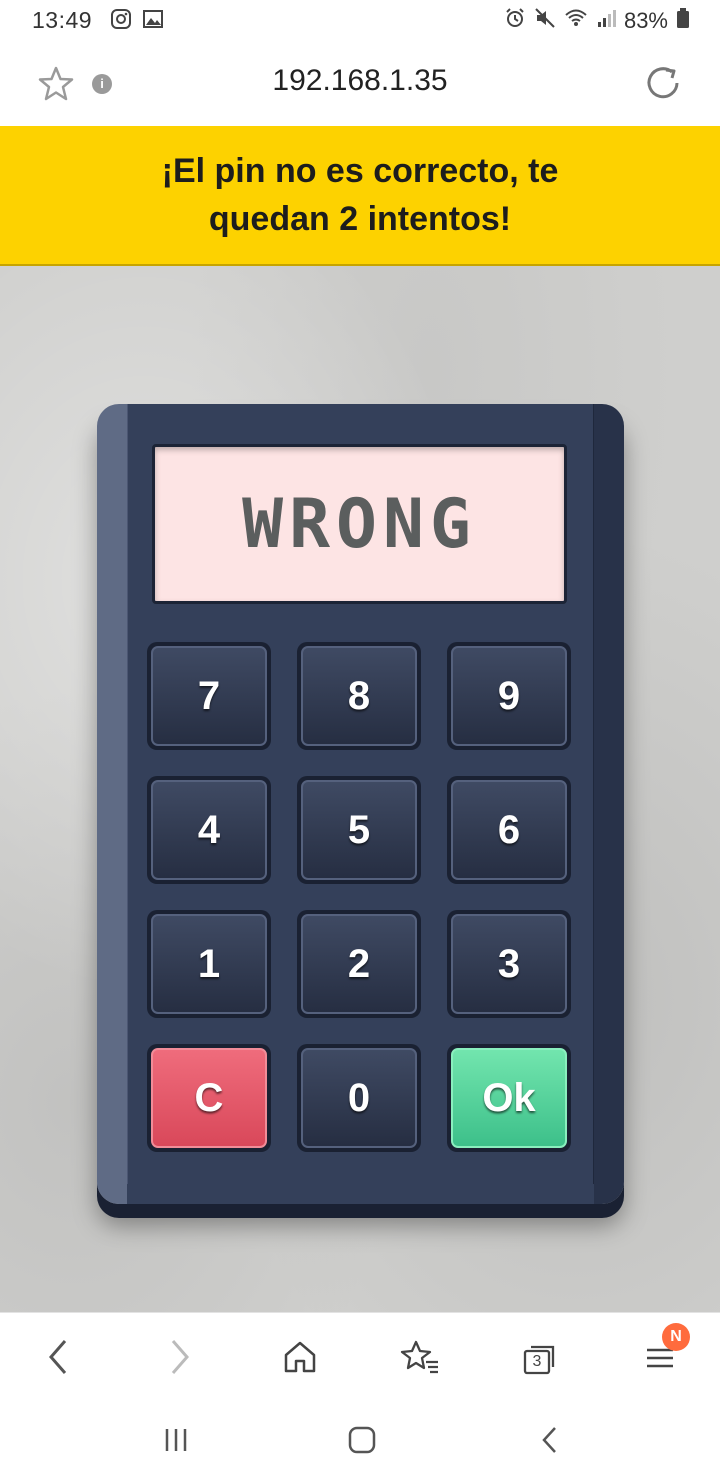  Describe the element at coordinates (359, 964) in the screenshot. I see `key-2: 2` at that location.